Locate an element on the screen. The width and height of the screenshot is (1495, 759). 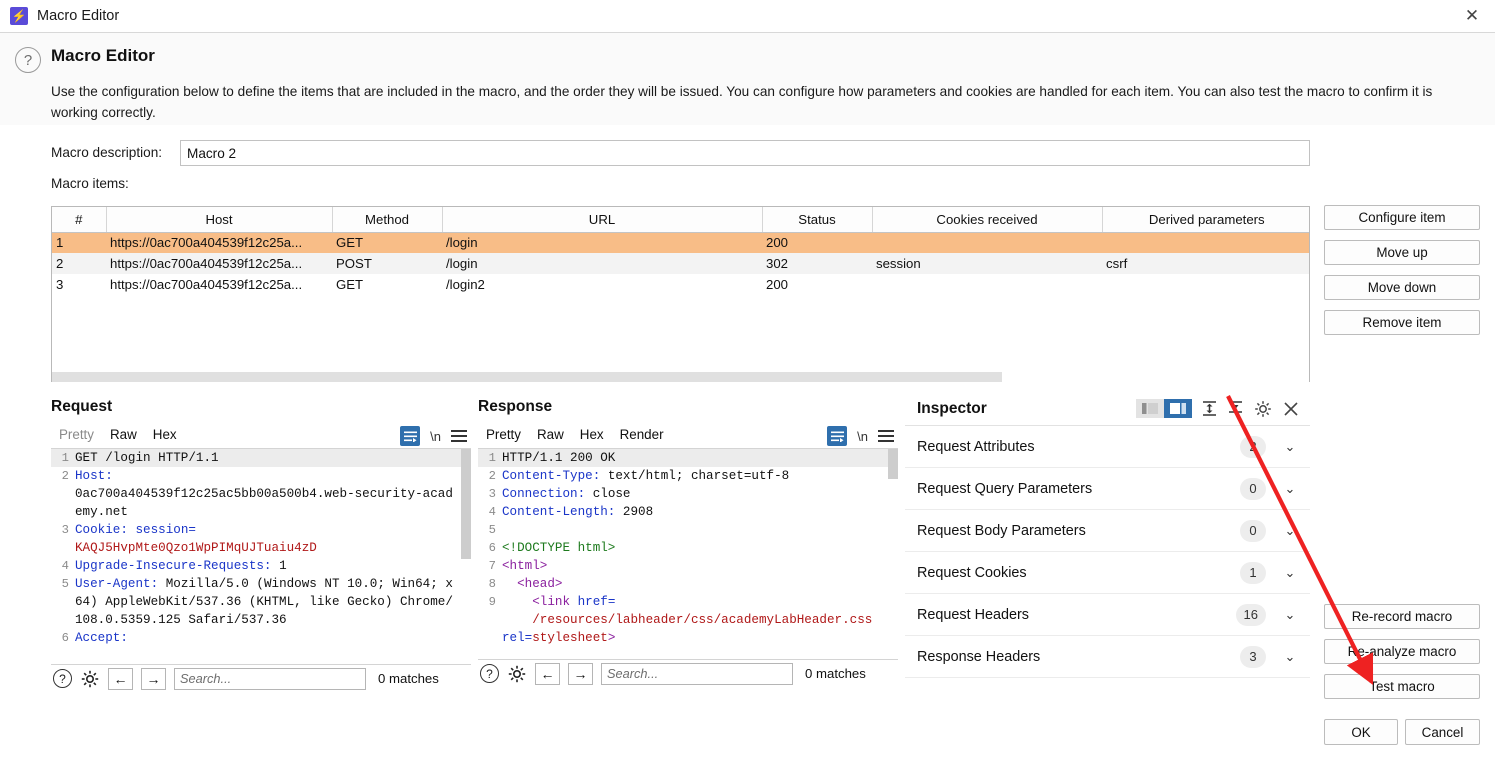
line-text: Accept: is located at coordinates (101, 638).